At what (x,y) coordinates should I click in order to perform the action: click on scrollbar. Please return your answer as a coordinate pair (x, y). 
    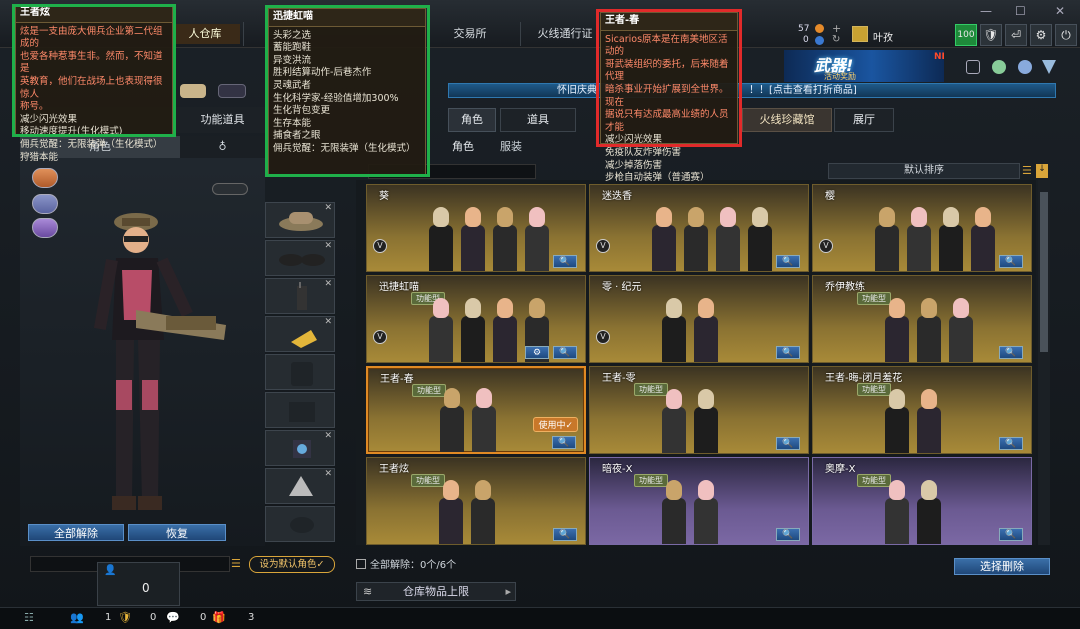
    Looking at the image, I should click on (1044, 362).